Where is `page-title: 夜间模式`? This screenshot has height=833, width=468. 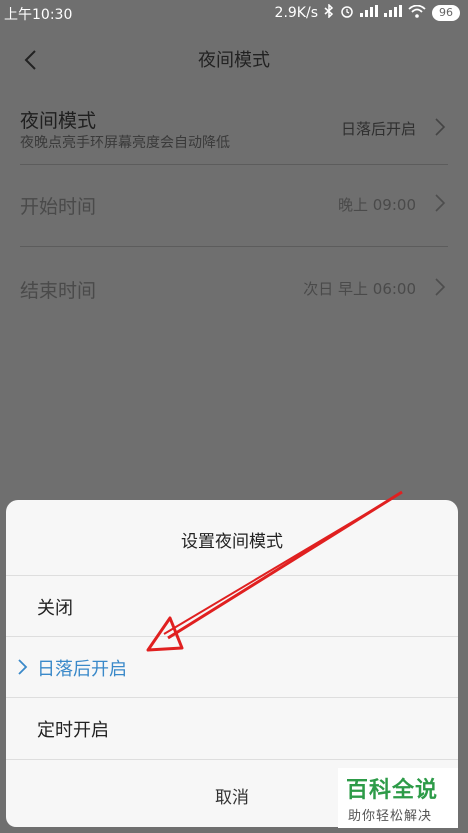 page-title: 夜间模式 is located at coordinates (234, 60).